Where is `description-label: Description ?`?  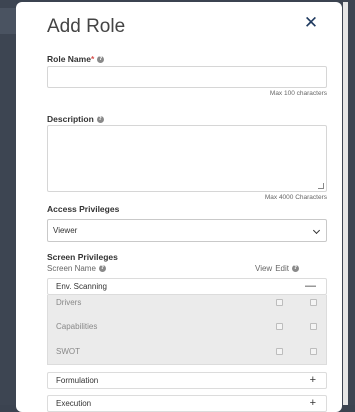
description-label: Description ? is located at coordinates (75, 119).